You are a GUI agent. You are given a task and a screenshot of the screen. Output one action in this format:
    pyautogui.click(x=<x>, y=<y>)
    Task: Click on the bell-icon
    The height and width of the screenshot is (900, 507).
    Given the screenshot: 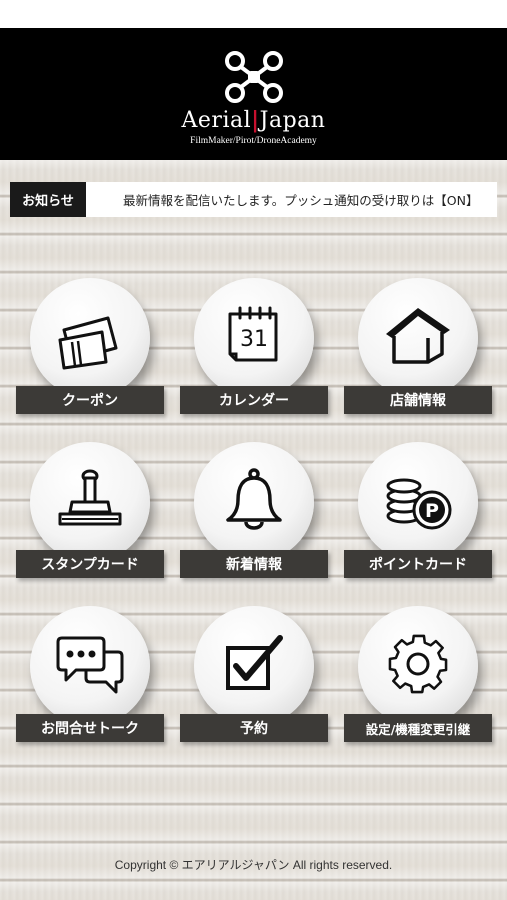 What is the action you would take?
    pyautogui.click(x=254, y=499)
    